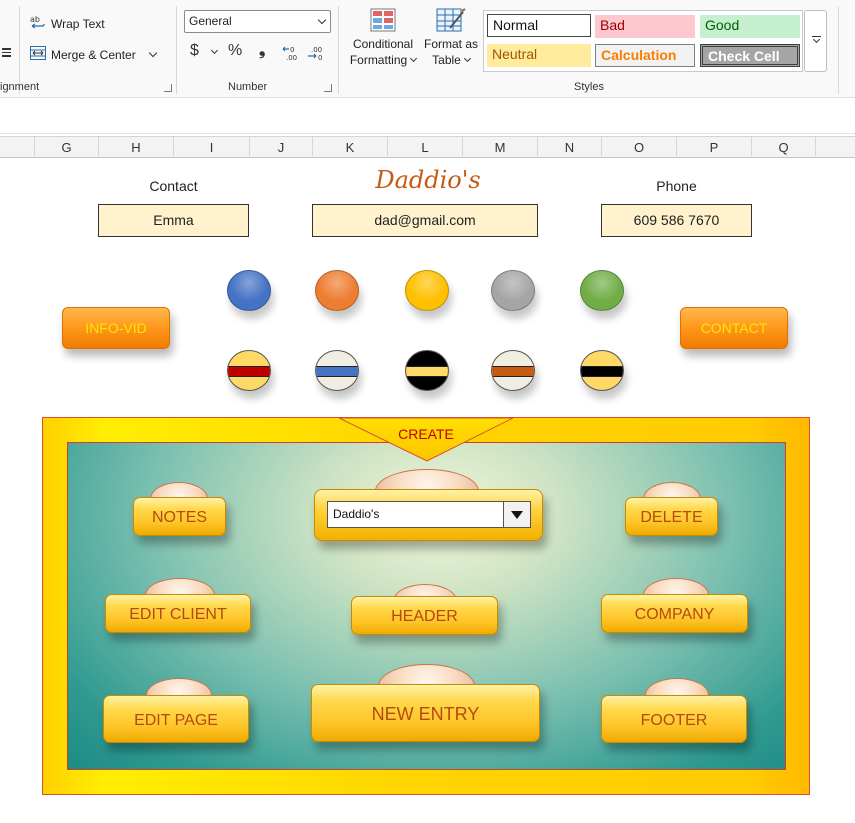 The height and width of the screenshot is (823, 855). Describe the element at coordinates (451, 20) in the screenshot. I see `format-as-table-icon` at that location.